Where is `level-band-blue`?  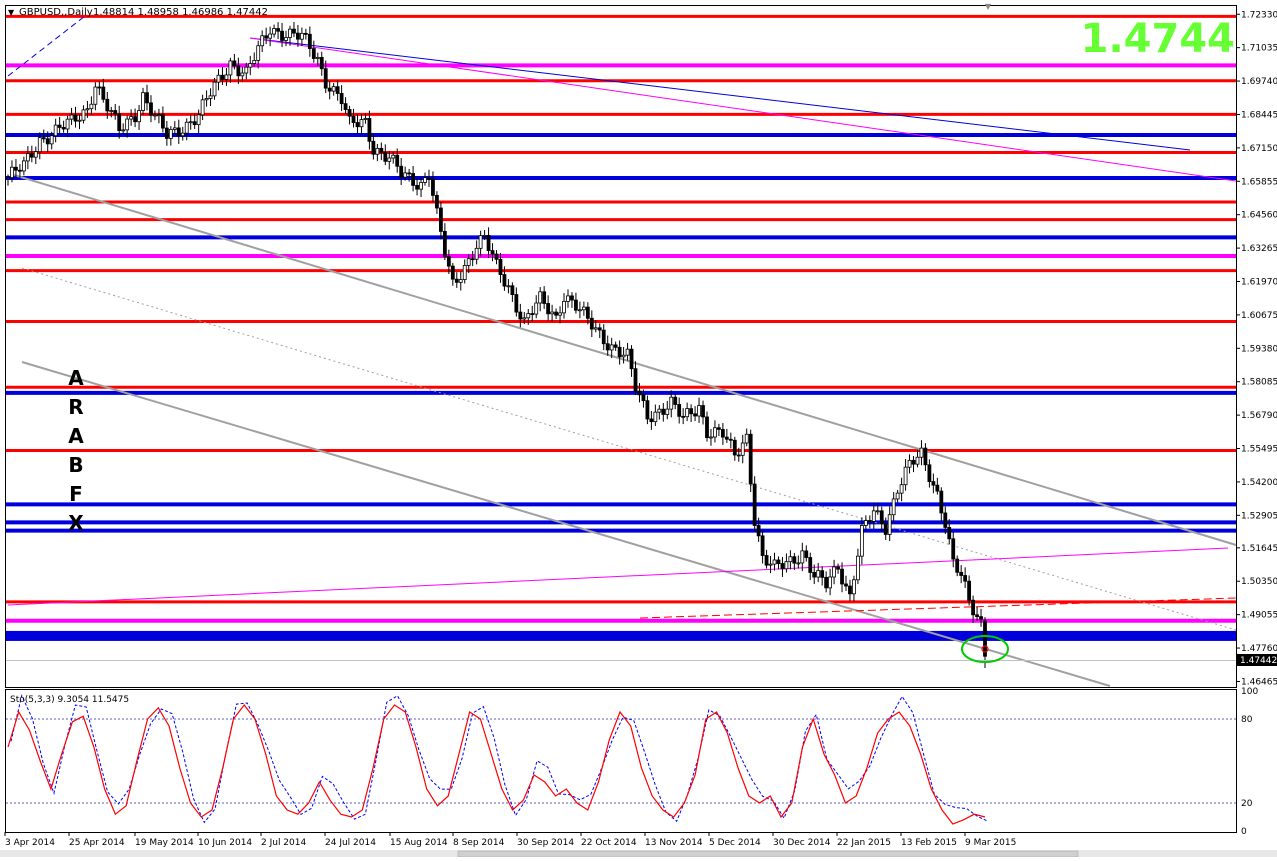 level-band-blue is located at coordinates (621, 635).